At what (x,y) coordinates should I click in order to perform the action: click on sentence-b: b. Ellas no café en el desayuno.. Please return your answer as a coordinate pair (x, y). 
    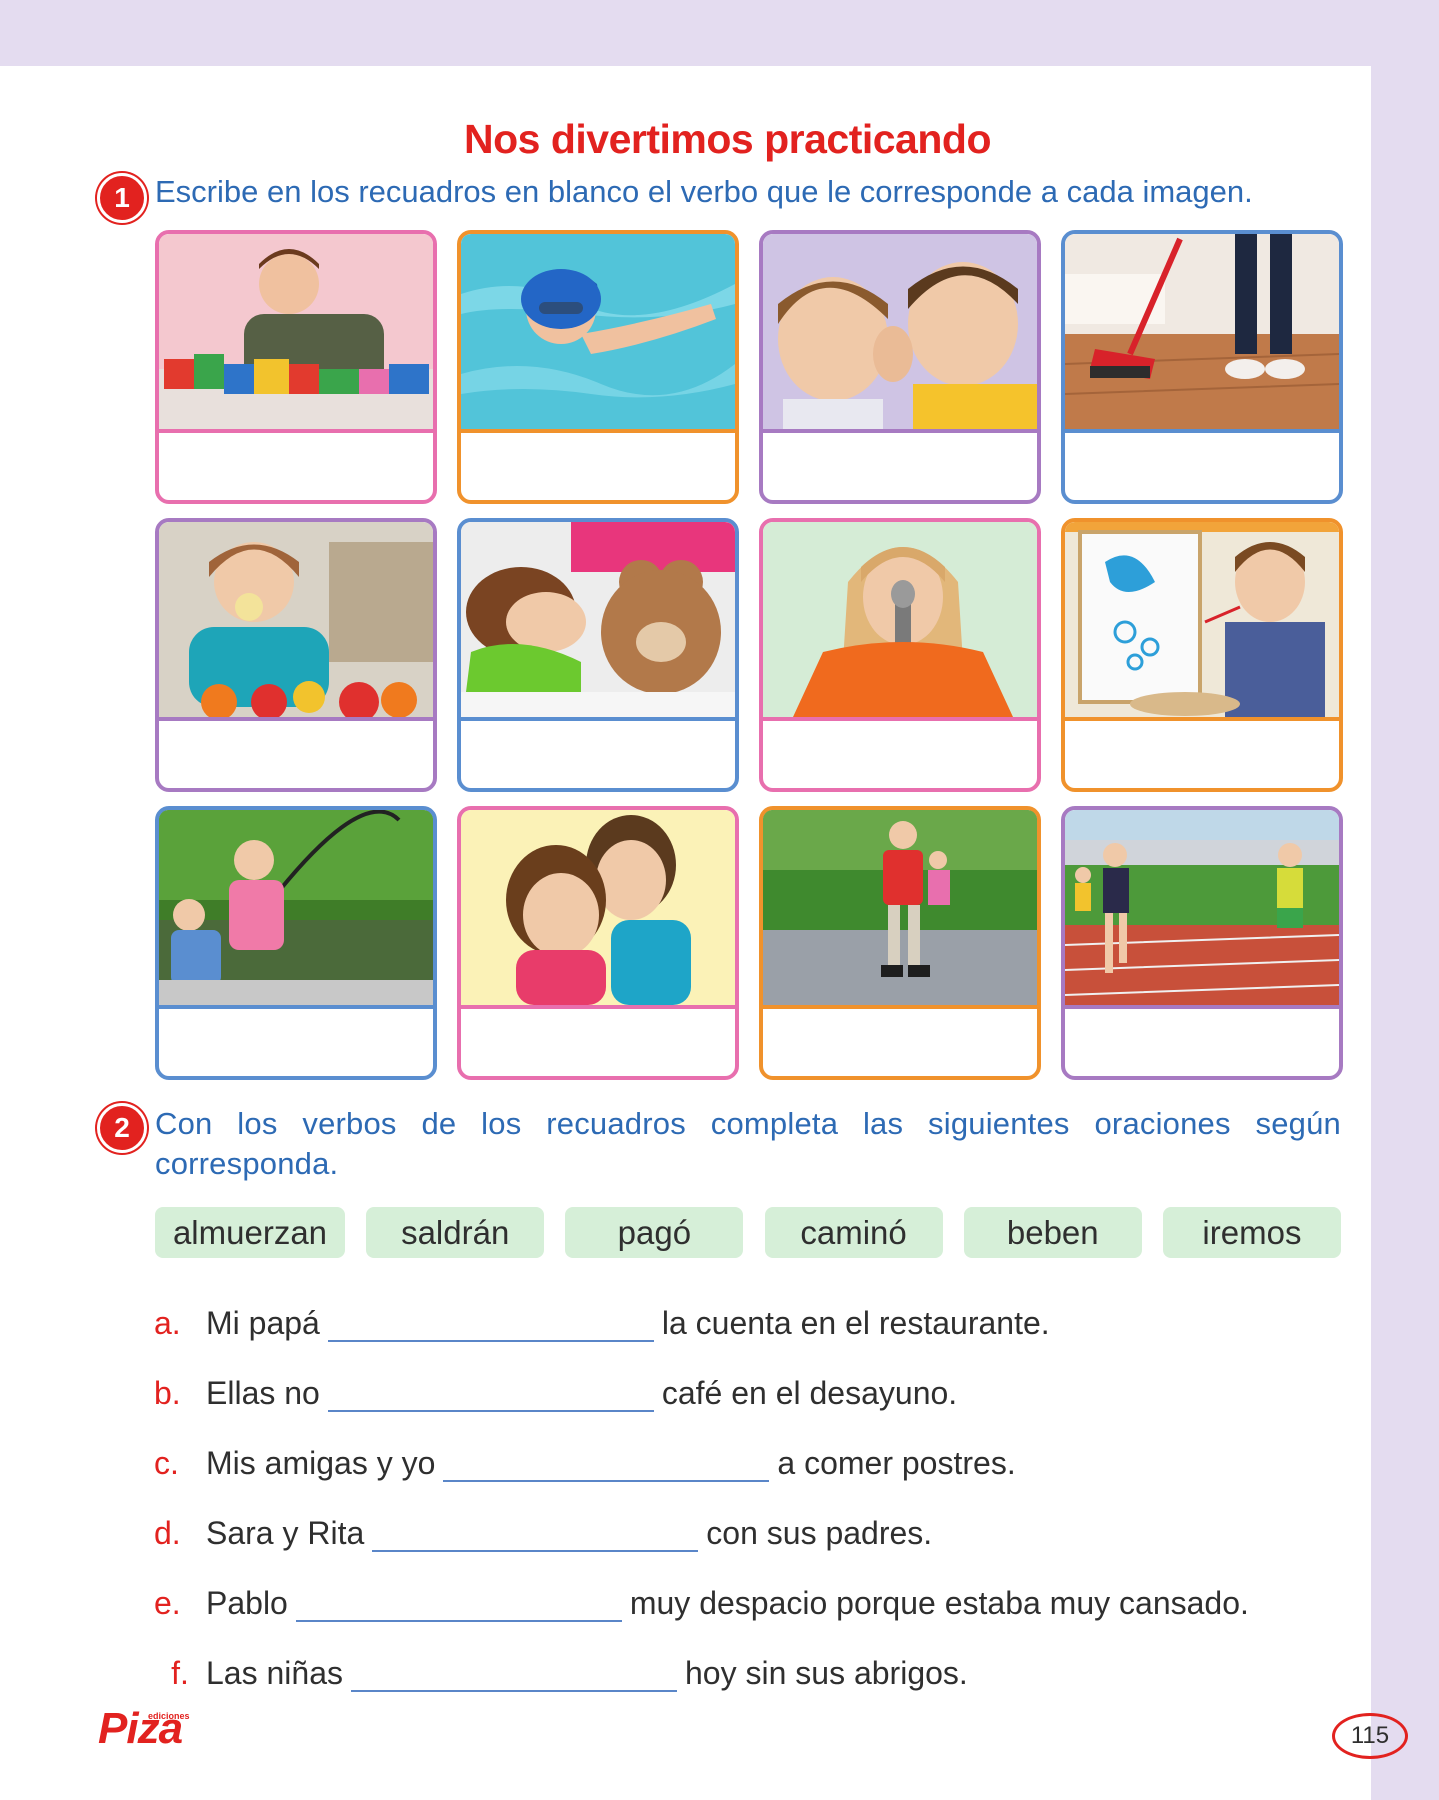
    Looking at the image, I should click on (555, 1390).